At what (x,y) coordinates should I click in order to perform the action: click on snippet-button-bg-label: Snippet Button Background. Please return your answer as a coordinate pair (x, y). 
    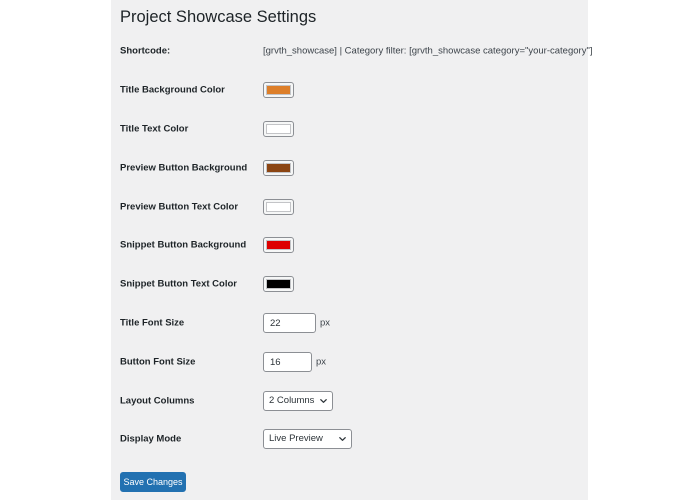
    Looking at the image, I should click on (183, 245).